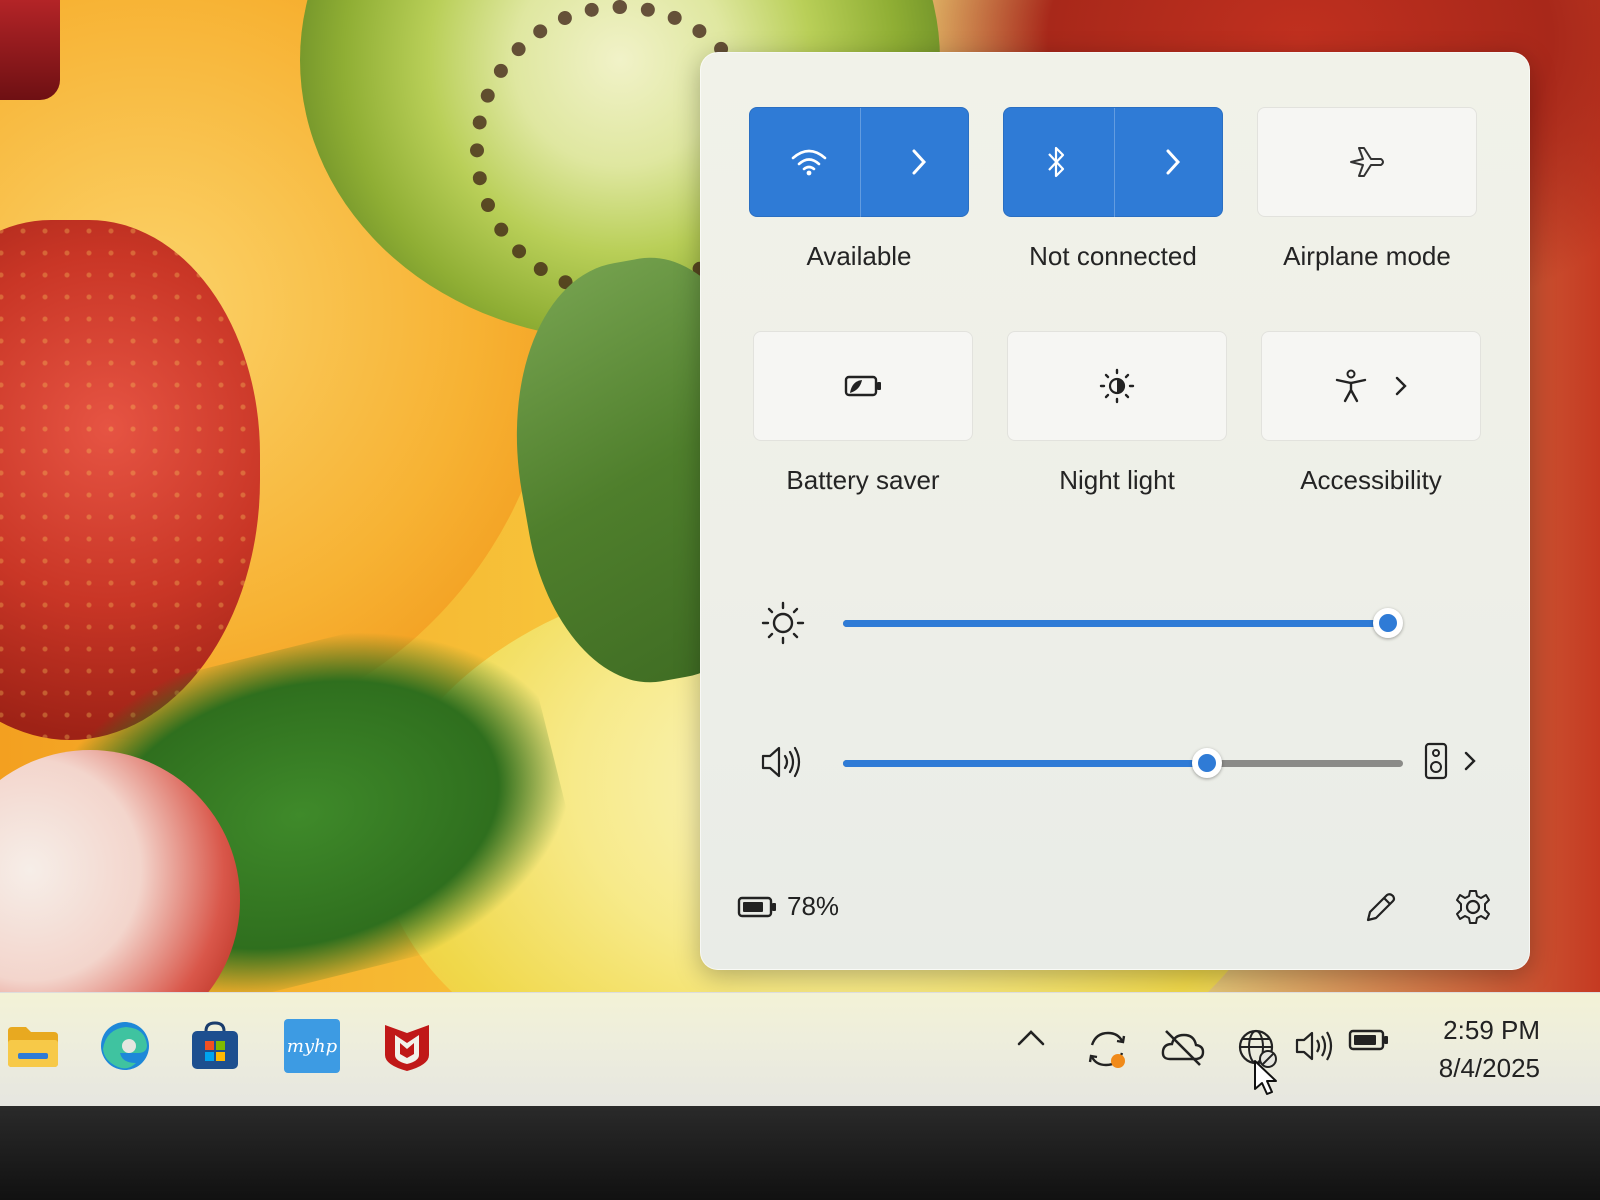  I want to click on show-hidden-icons-button, so click(1031, 1037).